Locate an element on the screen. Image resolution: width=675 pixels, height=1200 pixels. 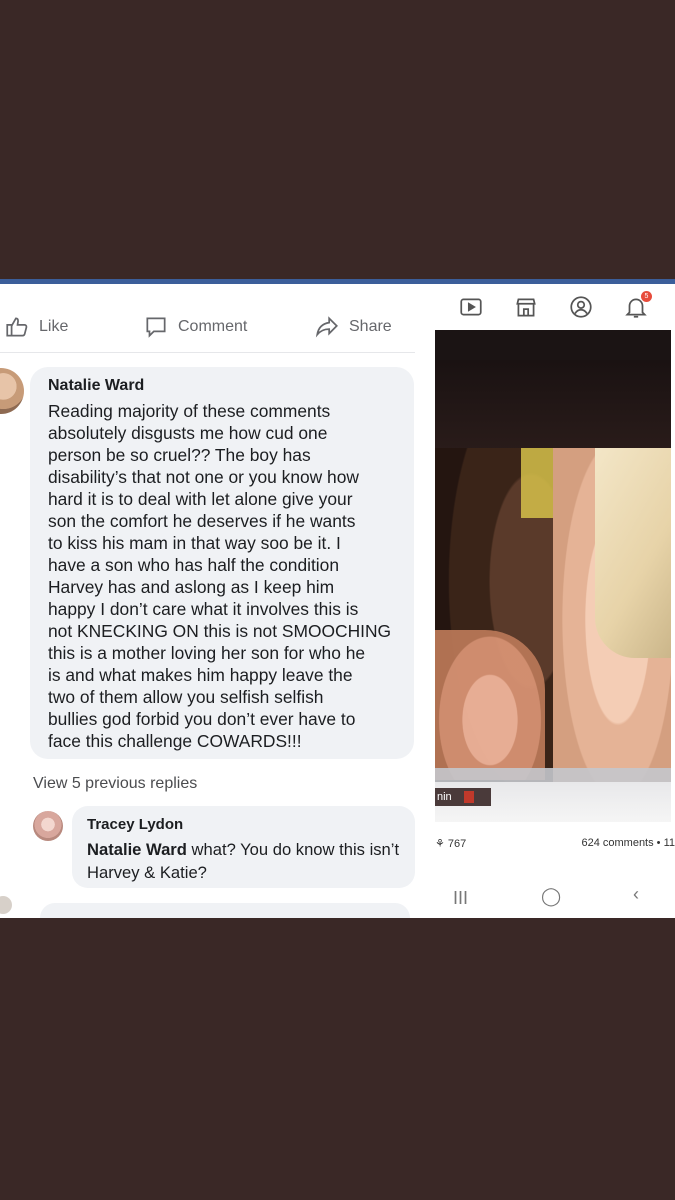
comment-label: Comment is located at coordinates (213, 326).